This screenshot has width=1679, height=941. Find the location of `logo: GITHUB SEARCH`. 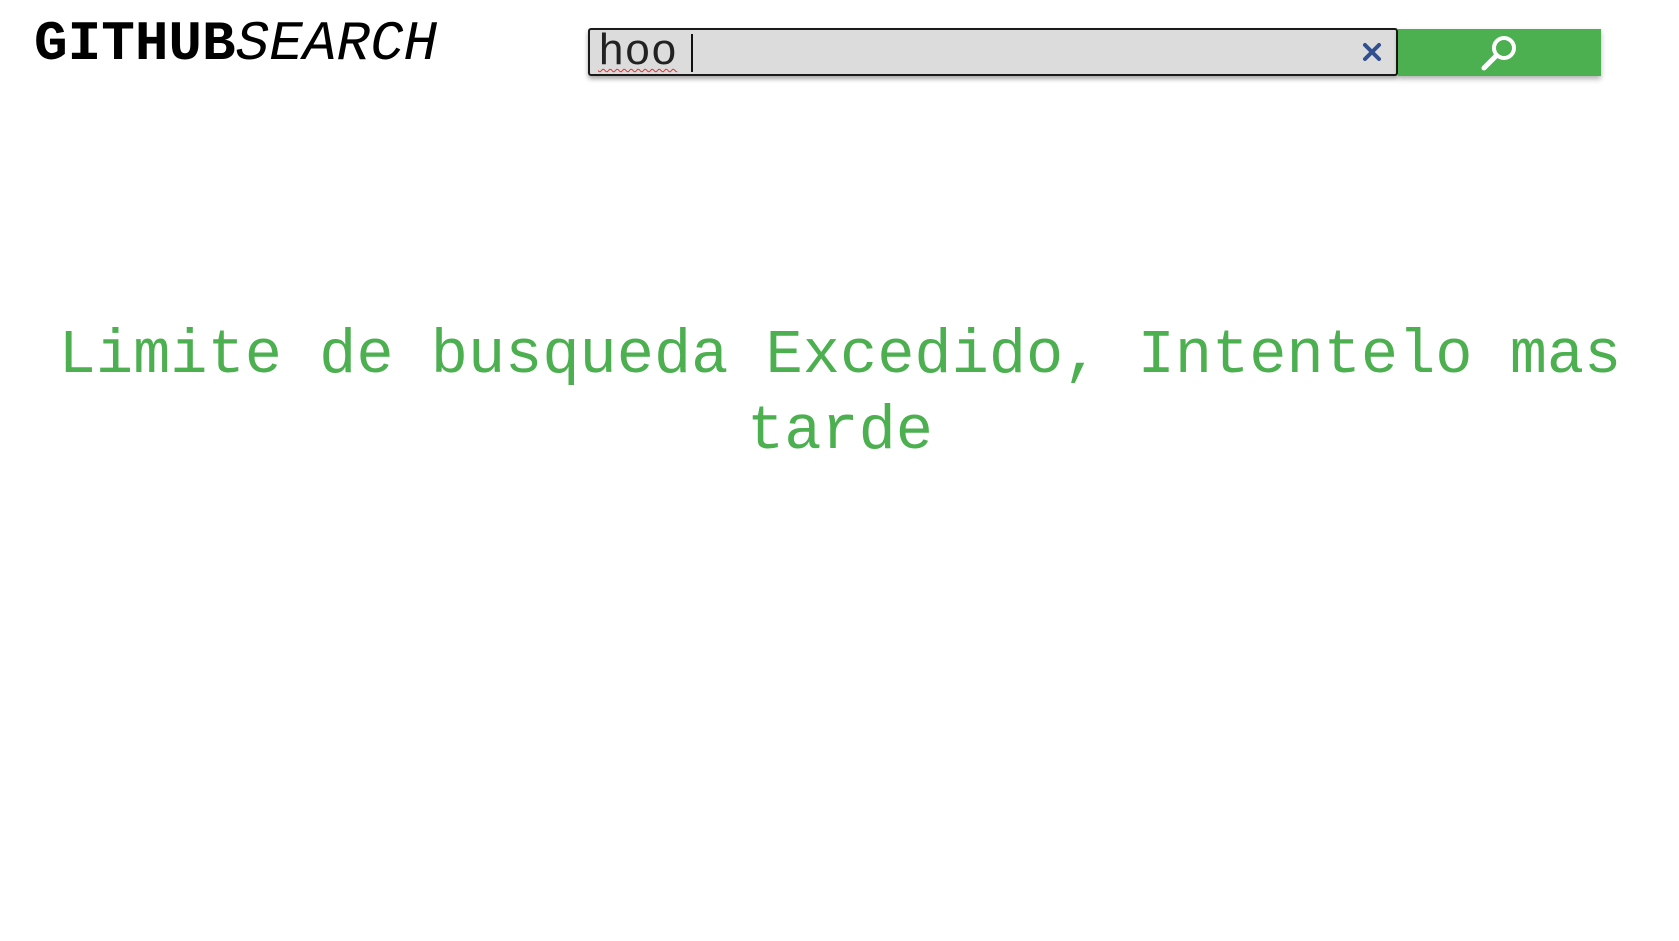

logo: GITHUB SEARCH is located at coordinates (235, 44).